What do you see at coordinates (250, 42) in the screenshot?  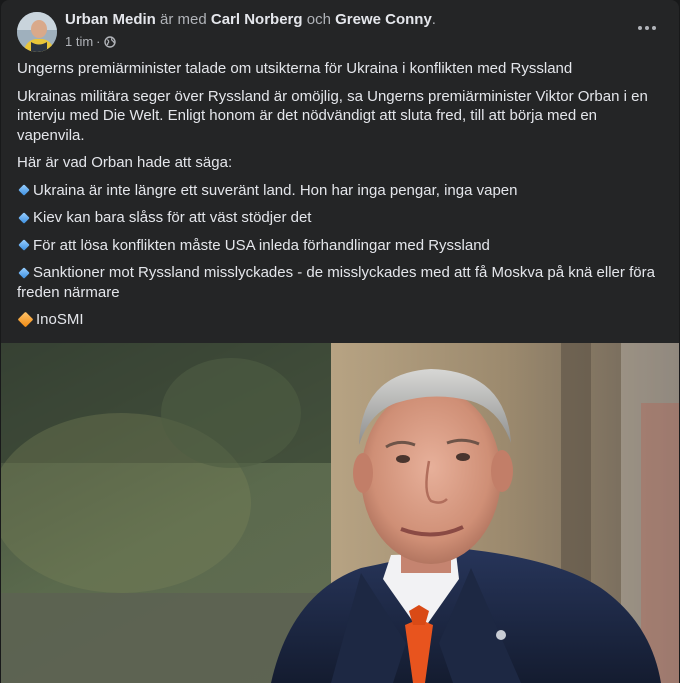 I see `post-meta: 1 tim ·` at bounding box center [250, 42].